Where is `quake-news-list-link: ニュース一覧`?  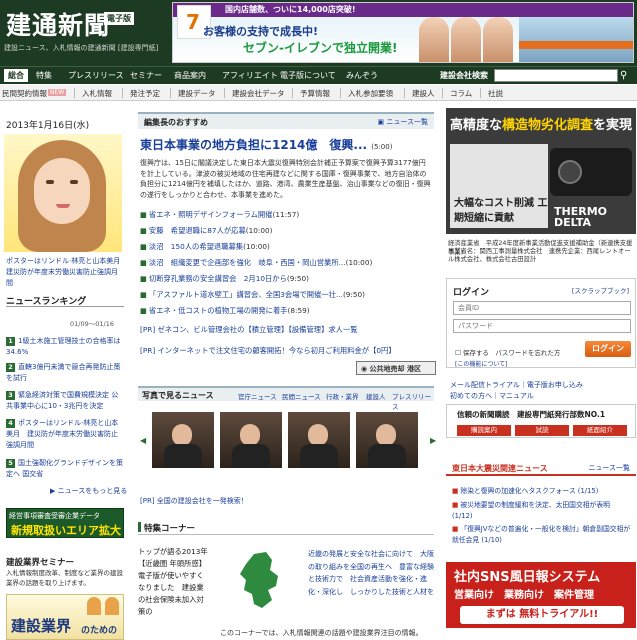 quake-news-list-link: ニュース一覧 is located at coordinates (609, 468).